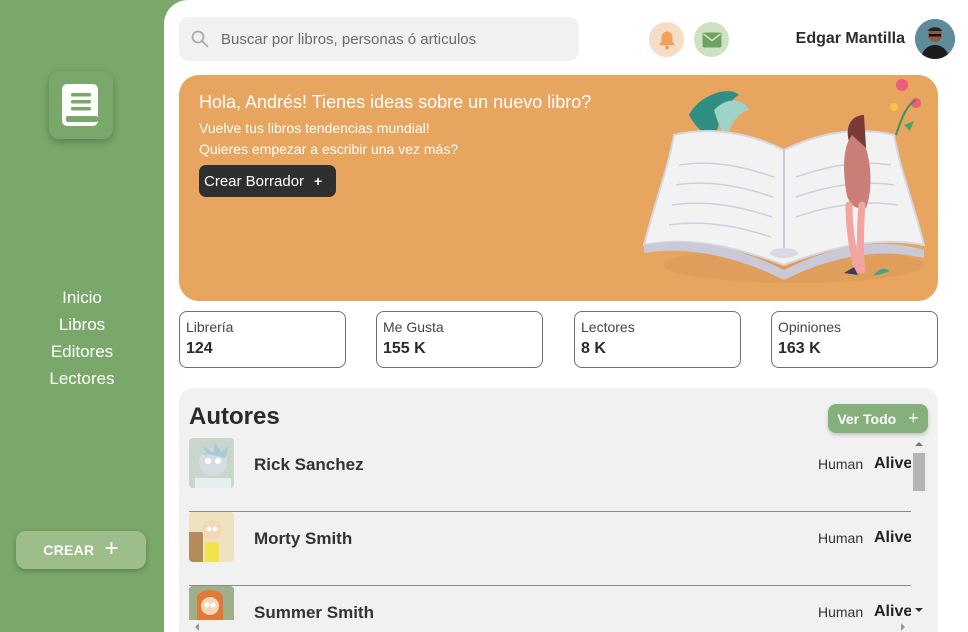 The height and width of the screenshot is (632, 968). What do you see at coordinates (867, 418) in the screenshot?
I see `view-all-label: Ver Todo` at bounding box center [867, 418].